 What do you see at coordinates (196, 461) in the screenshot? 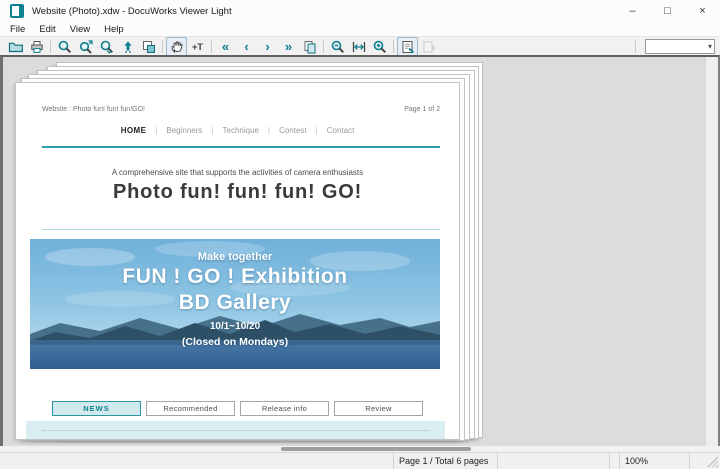
I see `status-pane-message` at bounding box center [196, 461].